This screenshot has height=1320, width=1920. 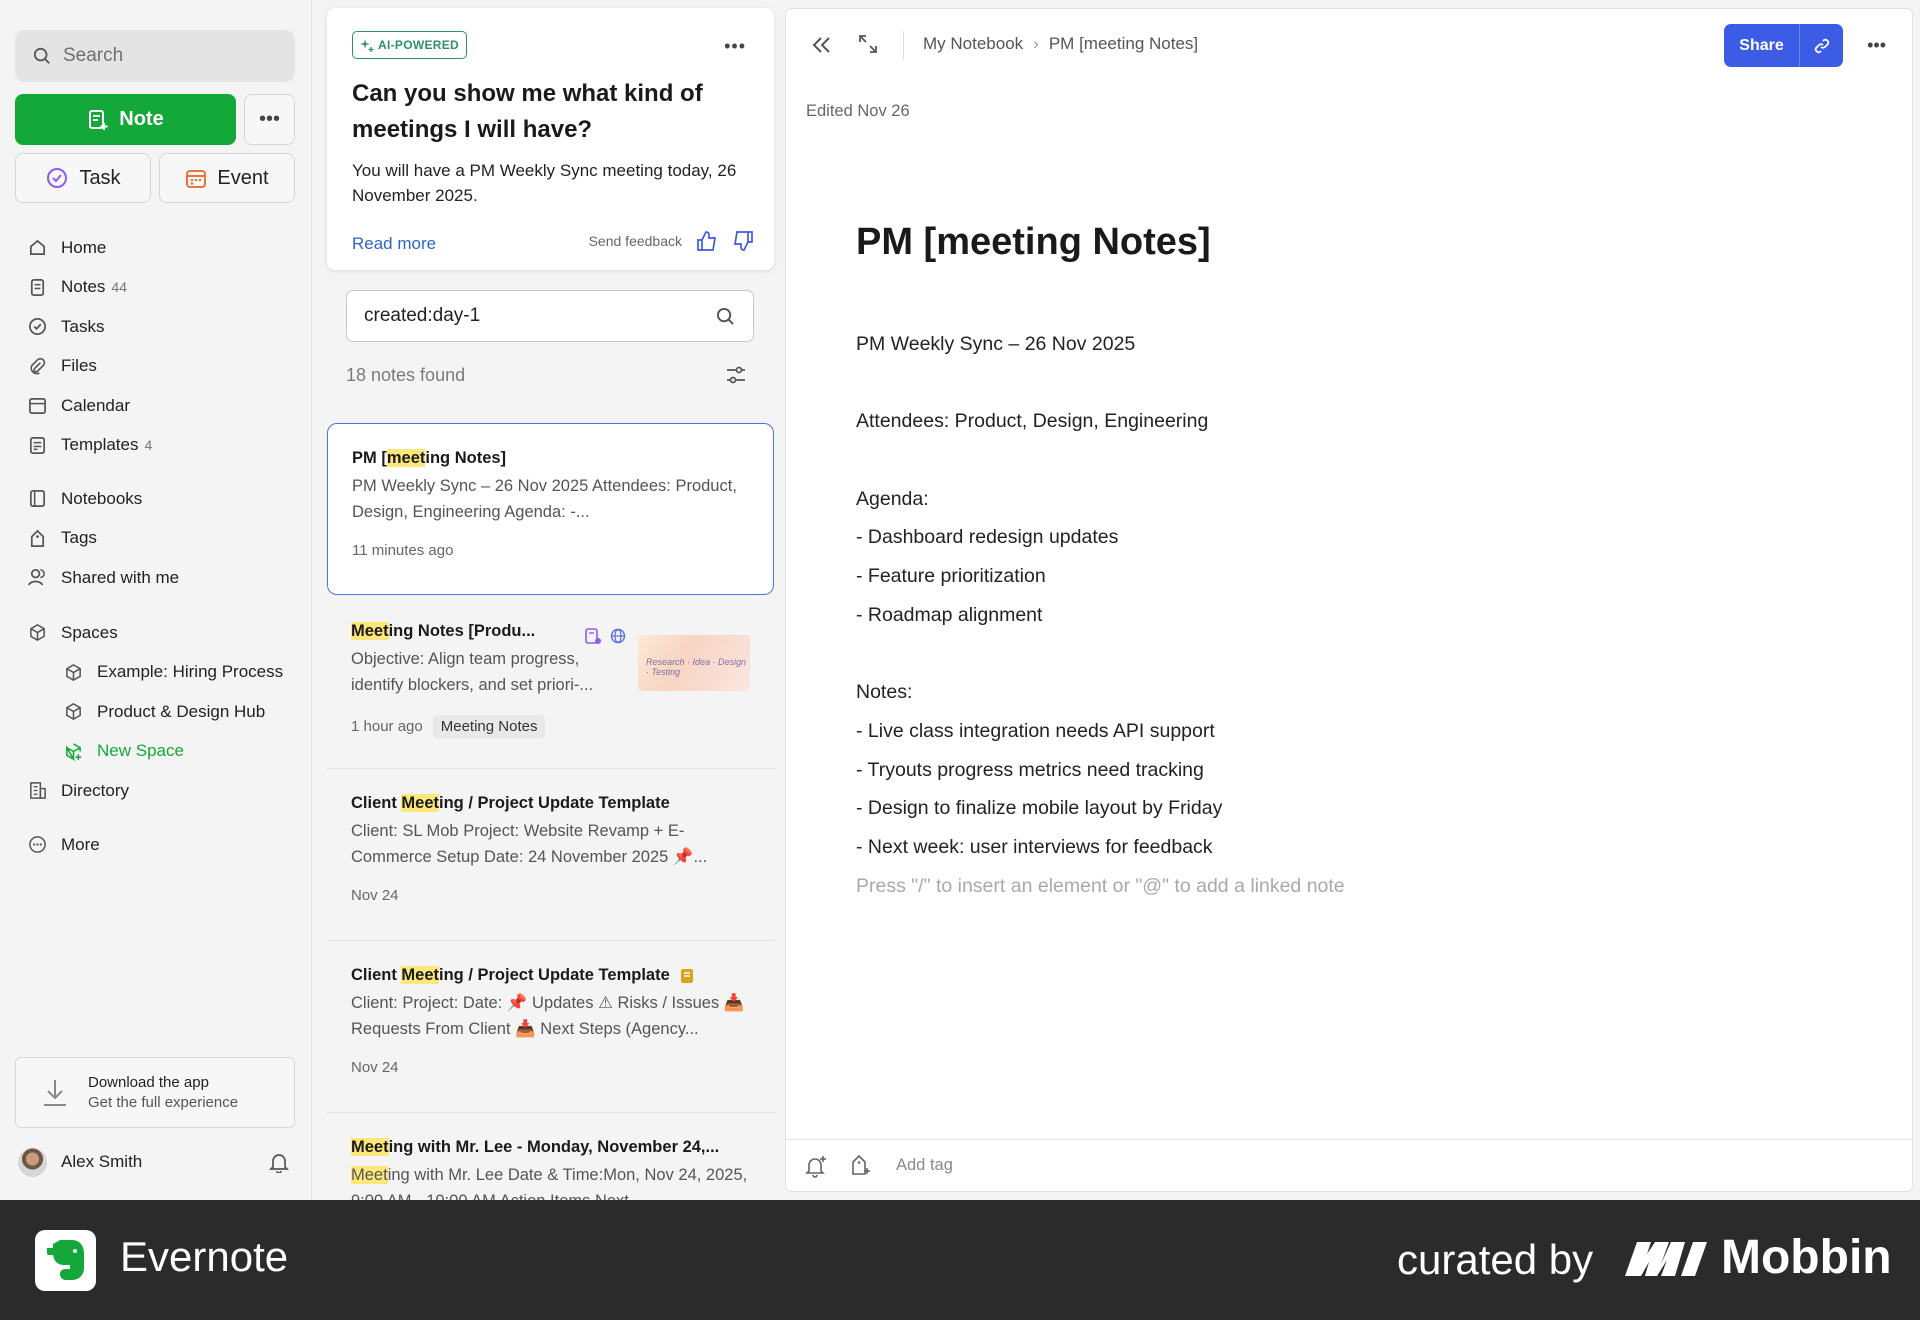 I want to click on share-button: Share, so click(x=1761, y=45).